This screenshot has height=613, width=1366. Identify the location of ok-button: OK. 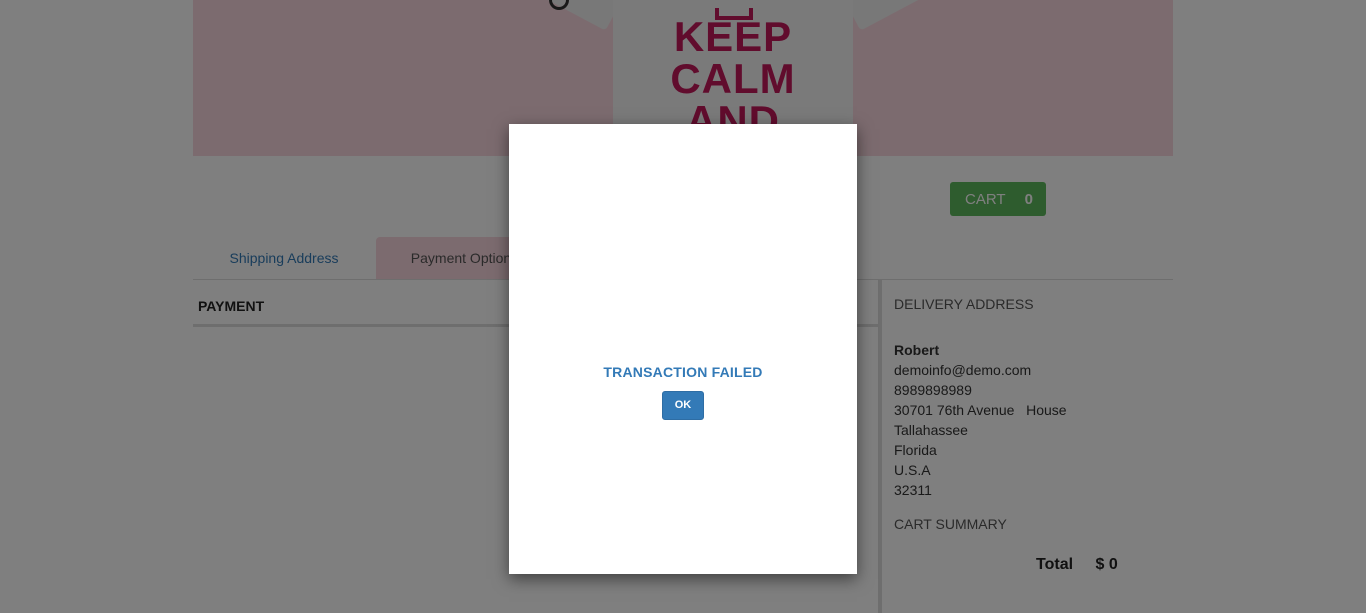
(683, 405).